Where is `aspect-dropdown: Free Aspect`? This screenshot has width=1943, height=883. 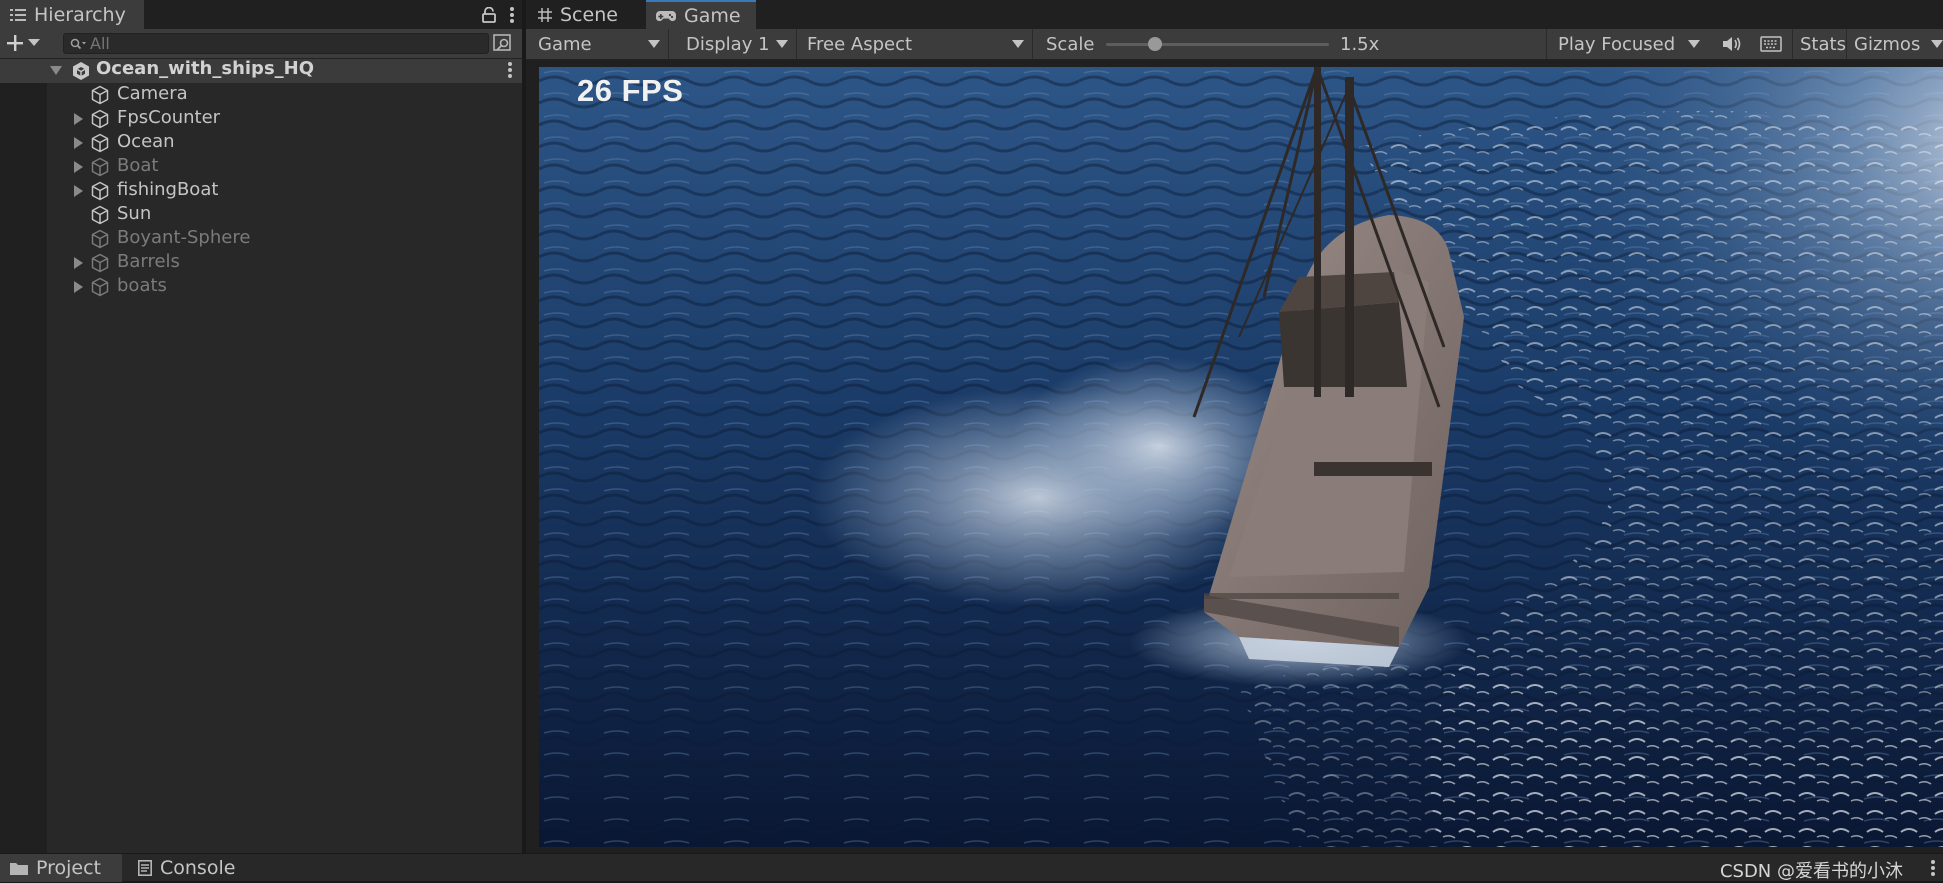 aspect-dropdown: Free Aspect is located at coordinates (914, 44).